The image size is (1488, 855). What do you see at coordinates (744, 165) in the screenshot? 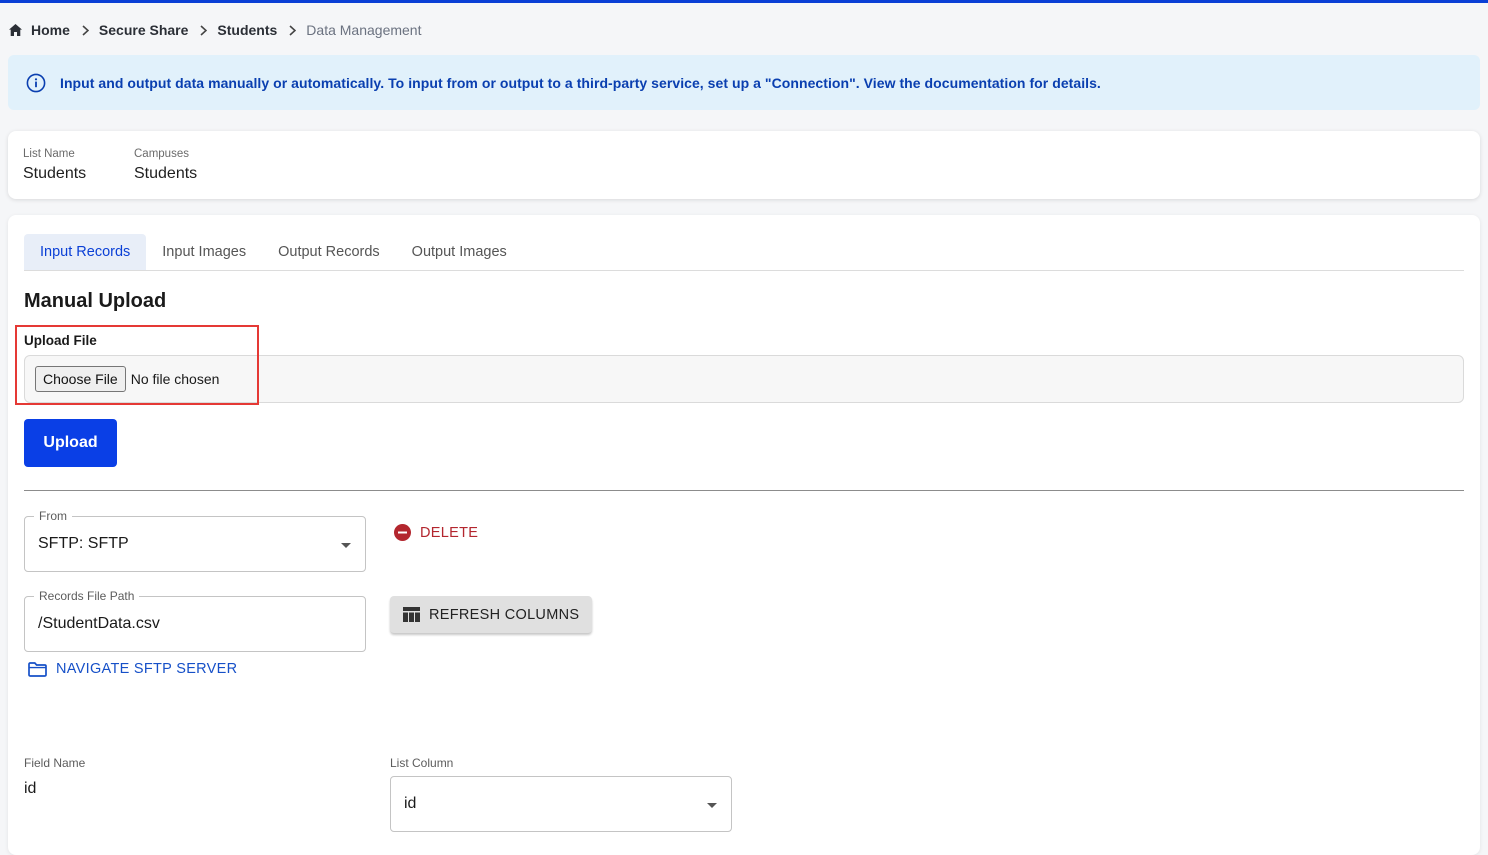
I see `list-info-card: List Name Students Campuses Students` at bounding box center [744, 165].